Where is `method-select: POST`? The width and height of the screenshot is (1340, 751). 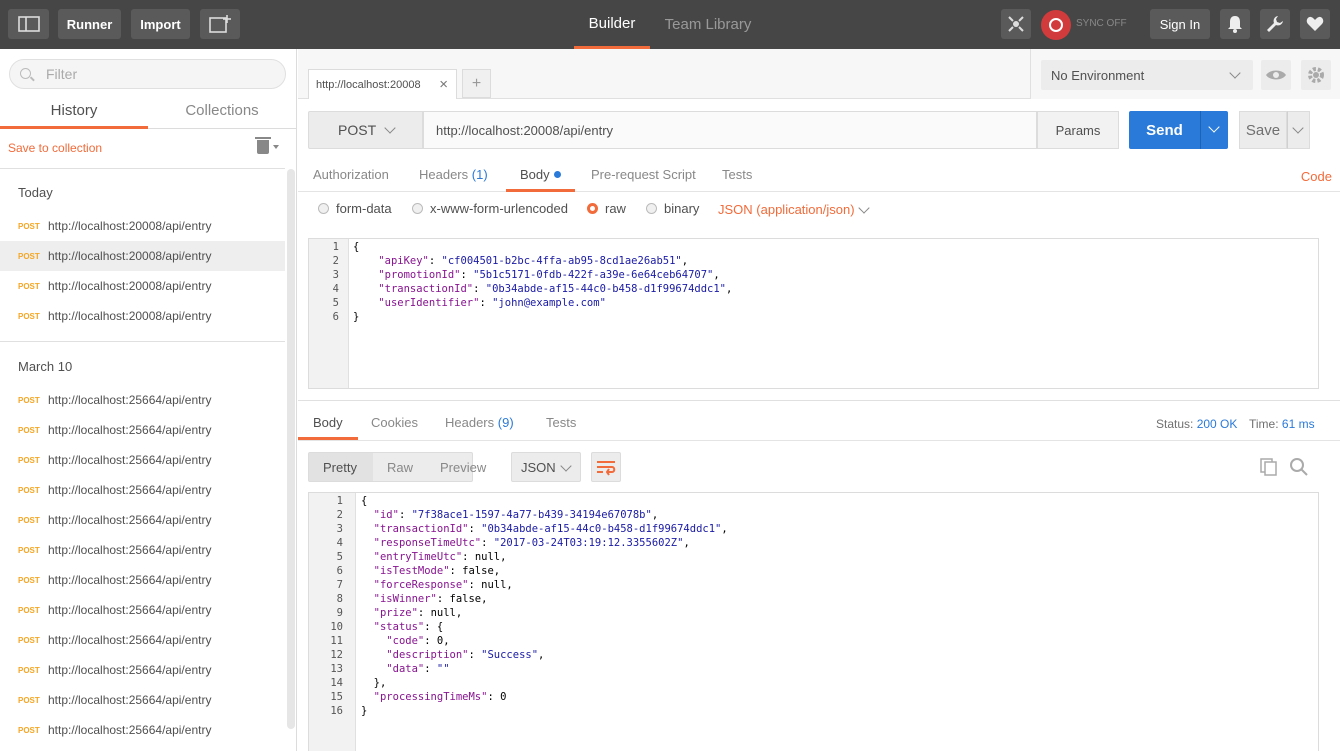
method-select: POST is located at coordinates (365, 130).